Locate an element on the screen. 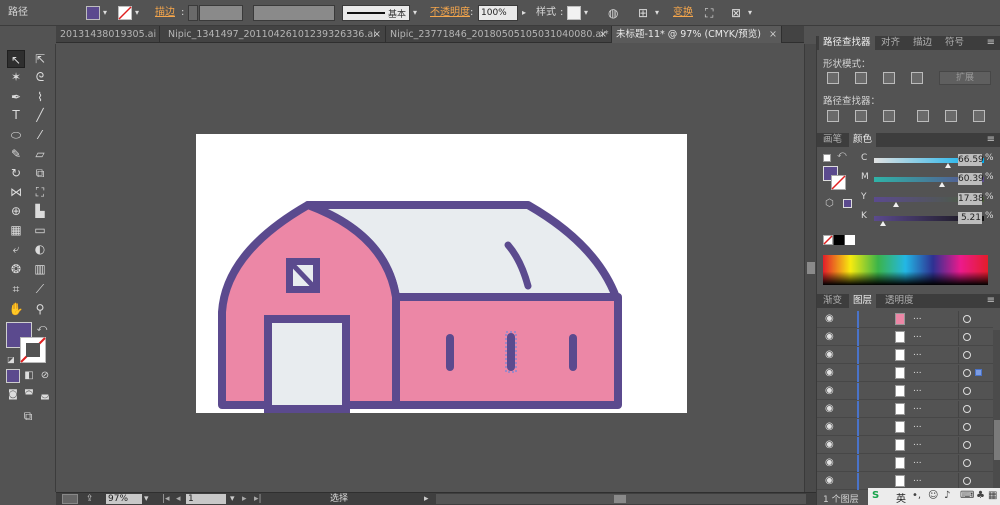  tab-brushes: 画笔 is located at coordinates (832, 140).